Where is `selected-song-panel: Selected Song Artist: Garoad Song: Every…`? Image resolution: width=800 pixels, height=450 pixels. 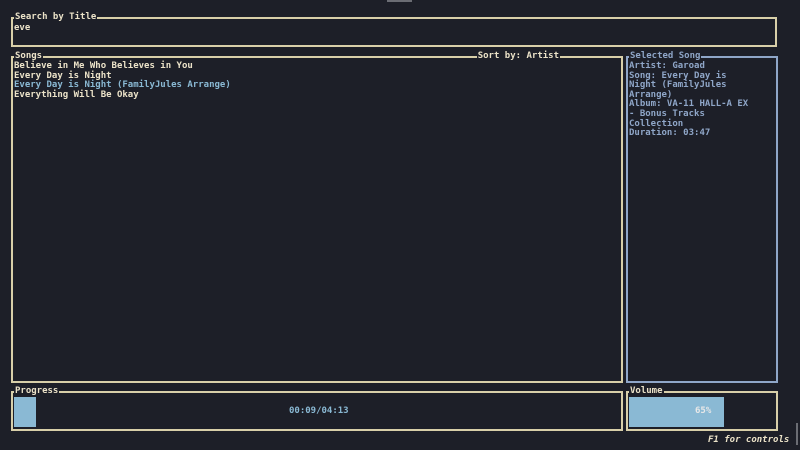 selected-song-panel: Selected Song Artist: Garoad Song: Every… is located at coordinates (702, 217).